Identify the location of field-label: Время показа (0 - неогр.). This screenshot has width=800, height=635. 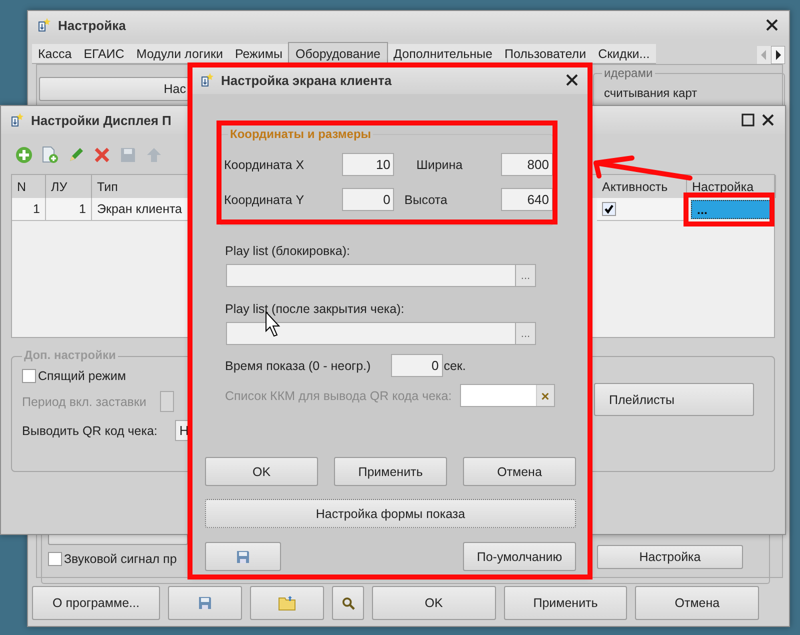
(298, 365).